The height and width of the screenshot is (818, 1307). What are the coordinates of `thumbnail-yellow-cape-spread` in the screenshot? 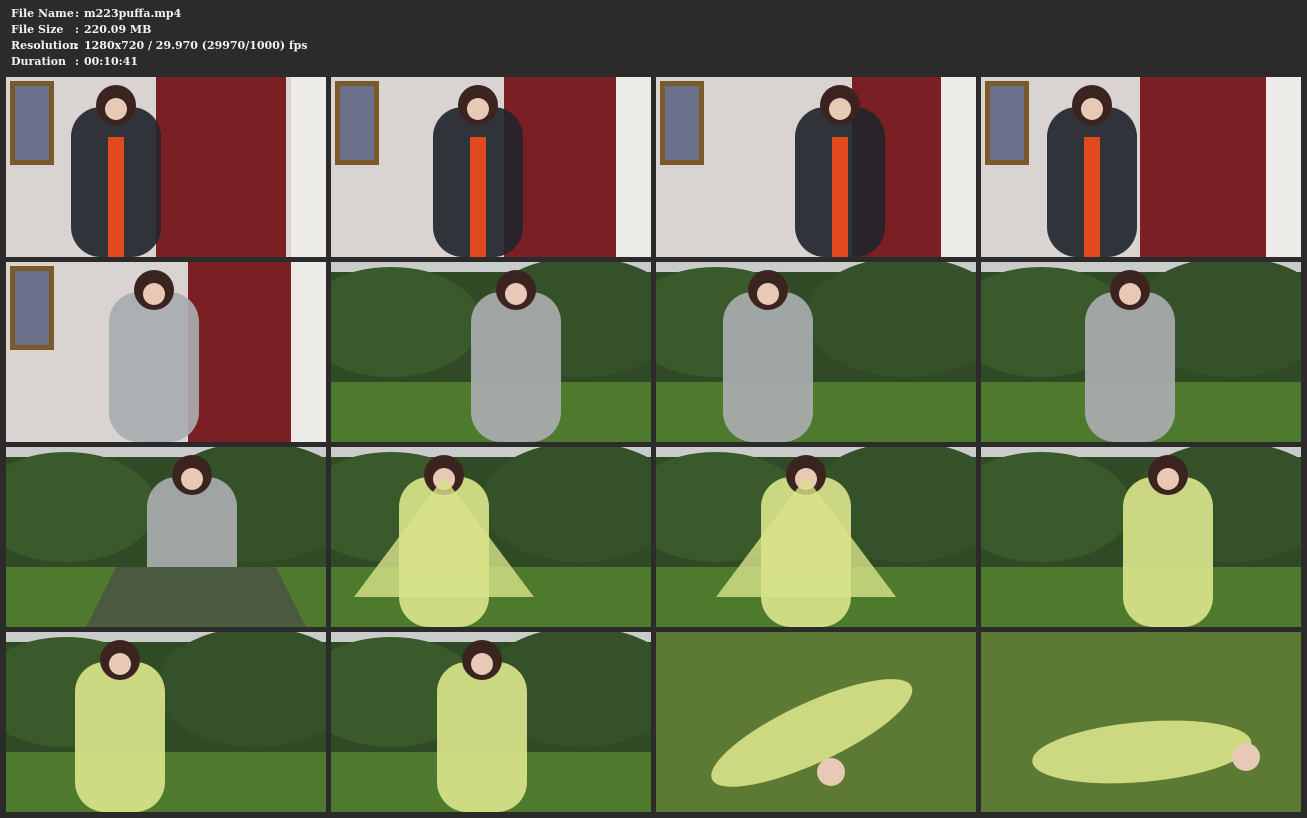 It's located at (491, 537).